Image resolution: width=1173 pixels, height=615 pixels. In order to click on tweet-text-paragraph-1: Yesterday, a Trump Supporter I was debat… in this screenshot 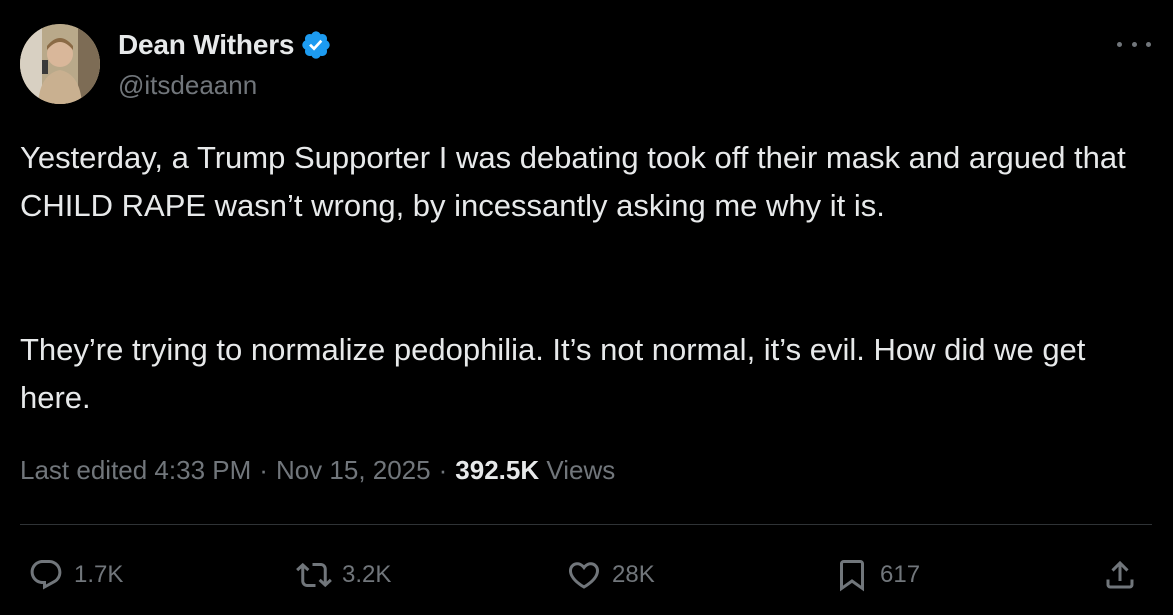, I will do `click(577, 181)`.